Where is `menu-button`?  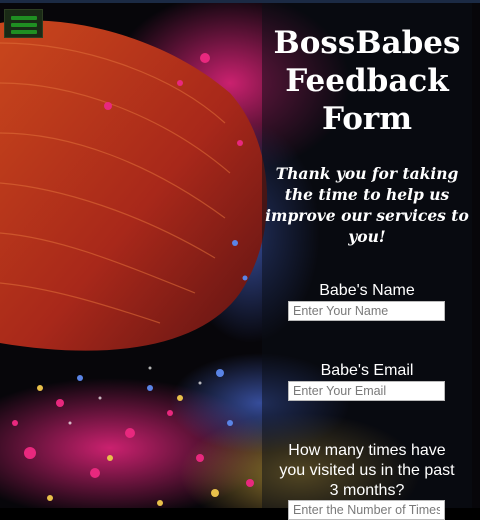
menu-button is located at coordinates (23, 23).